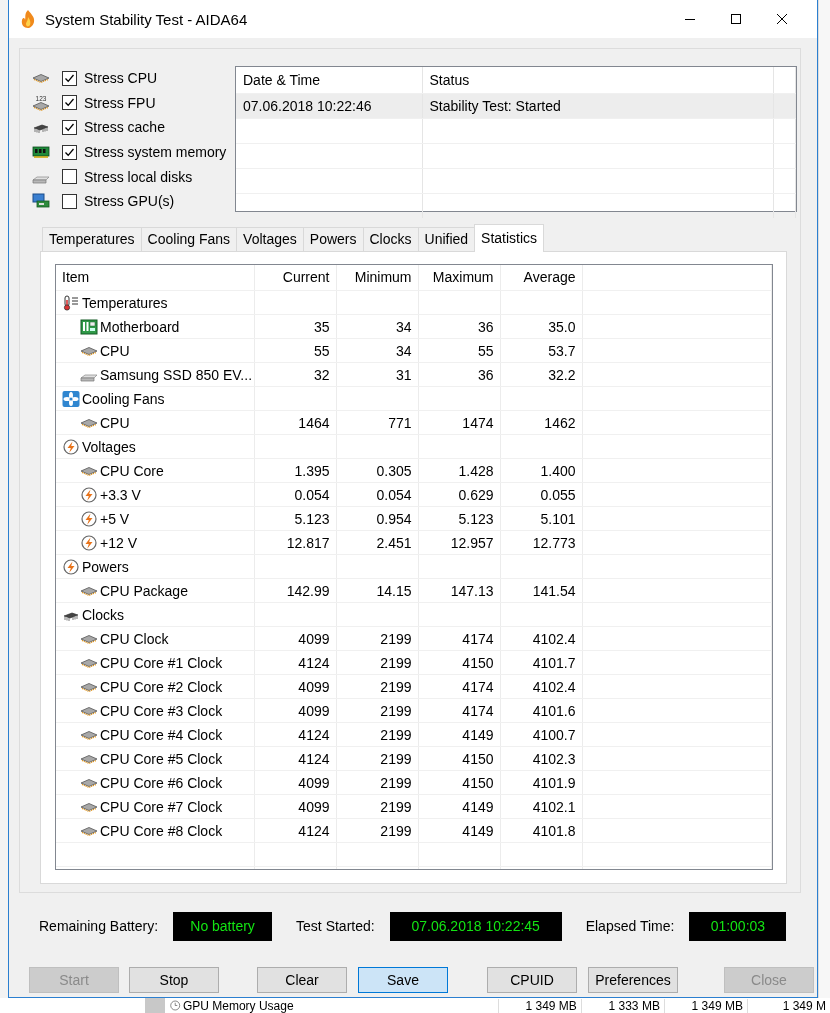 Image resolution: width=830 pixels, height=1013 pixels. I want to click on checkbox-label: Stress system memory, so click(155, 152).